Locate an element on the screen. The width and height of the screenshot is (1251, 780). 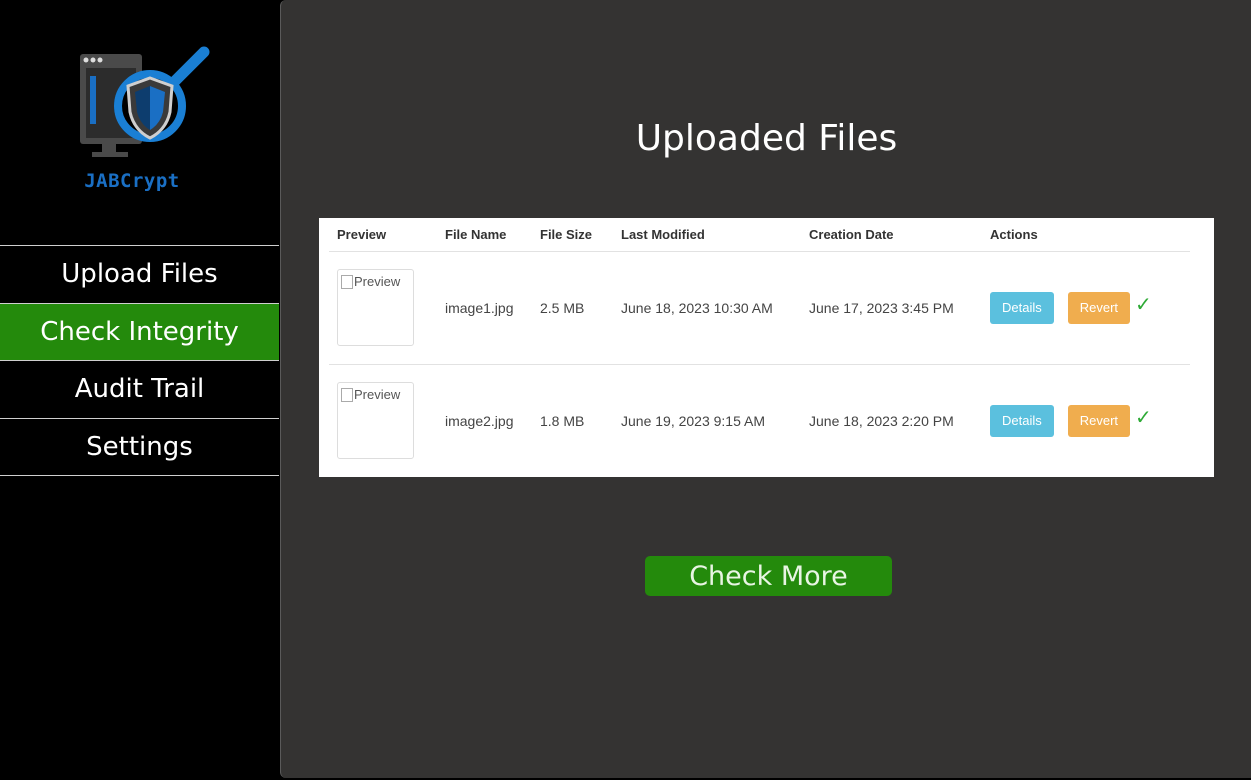
creation-date-cell: June 17, 2023 3:45 PM is located at coordinates (891, 308).